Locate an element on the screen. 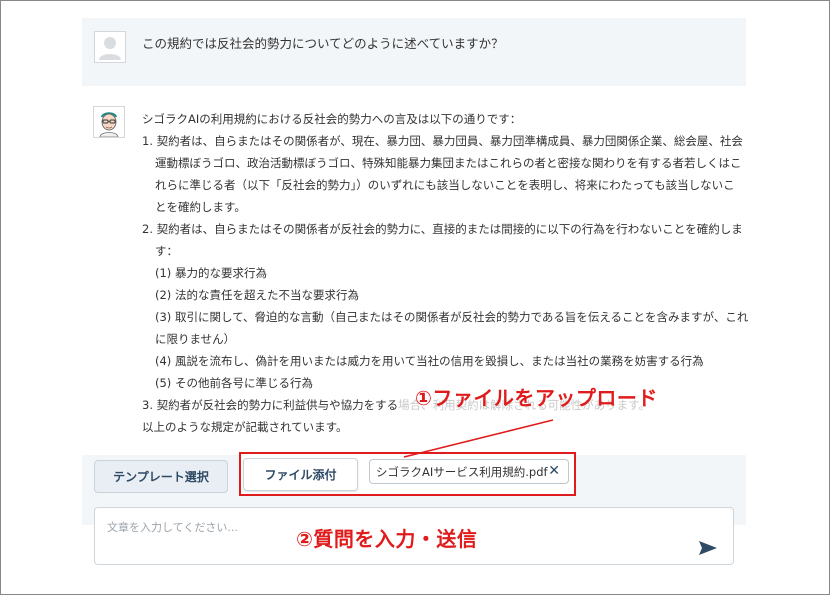 The height and width of the screenshot is (595, 830). annotation-pointer-line is located at coordinates (478, 438).